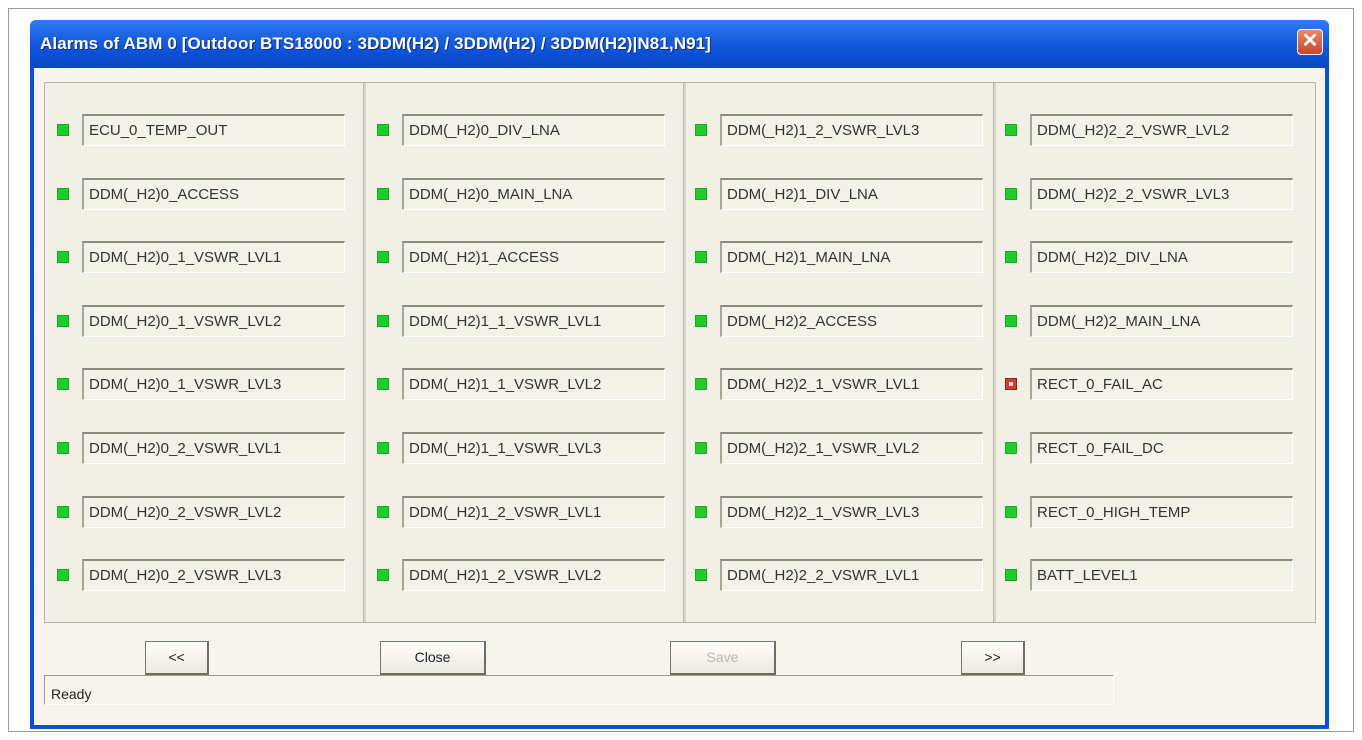  I want to click on alarm-label-field: DDM(_H2)1_2_VSWR_LVL2, so click(533, 575).